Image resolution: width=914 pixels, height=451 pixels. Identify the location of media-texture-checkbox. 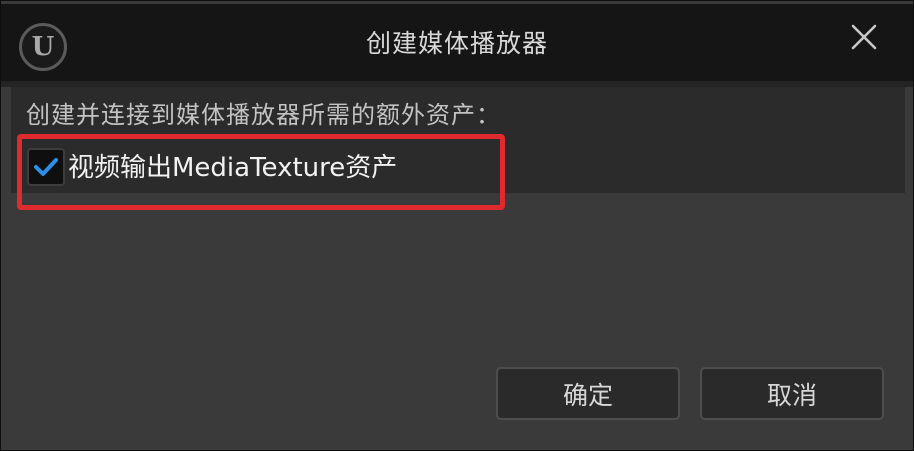
(46, 167).